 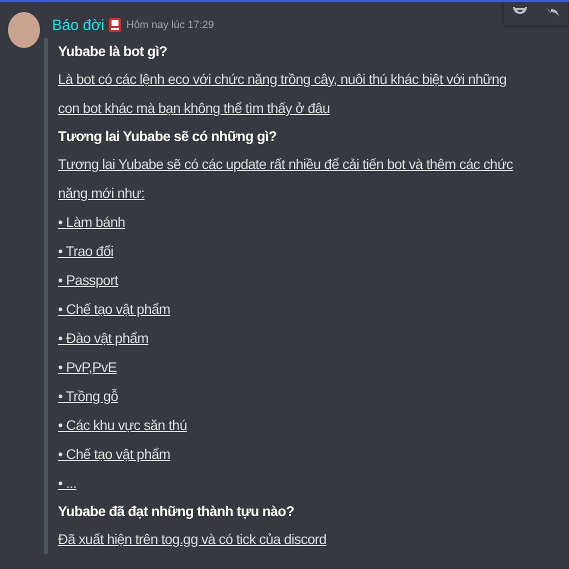 What do you see at coordinates (177, 511) in the screenshot?
I see `quote-heading: Yubabe đã đạt những thành tựu nào?` at bounding box center [177, 511].